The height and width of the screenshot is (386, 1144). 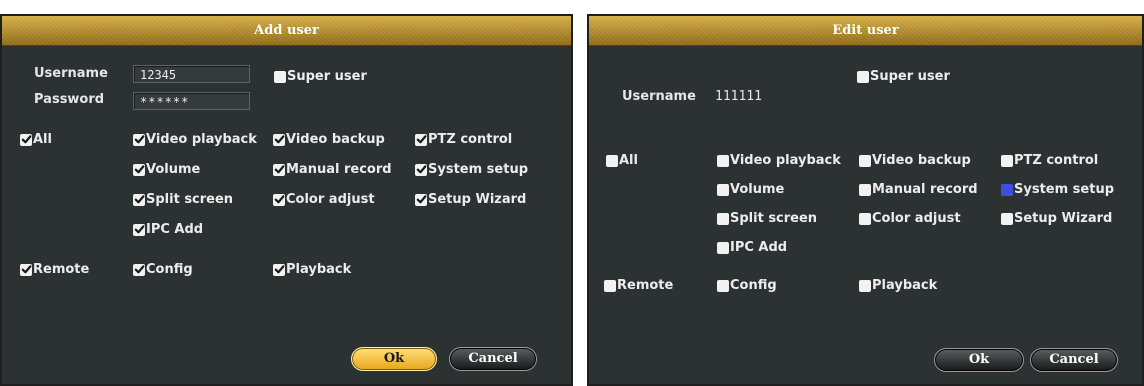 I want to click on password-label: Password, so click(x=69, y=99).